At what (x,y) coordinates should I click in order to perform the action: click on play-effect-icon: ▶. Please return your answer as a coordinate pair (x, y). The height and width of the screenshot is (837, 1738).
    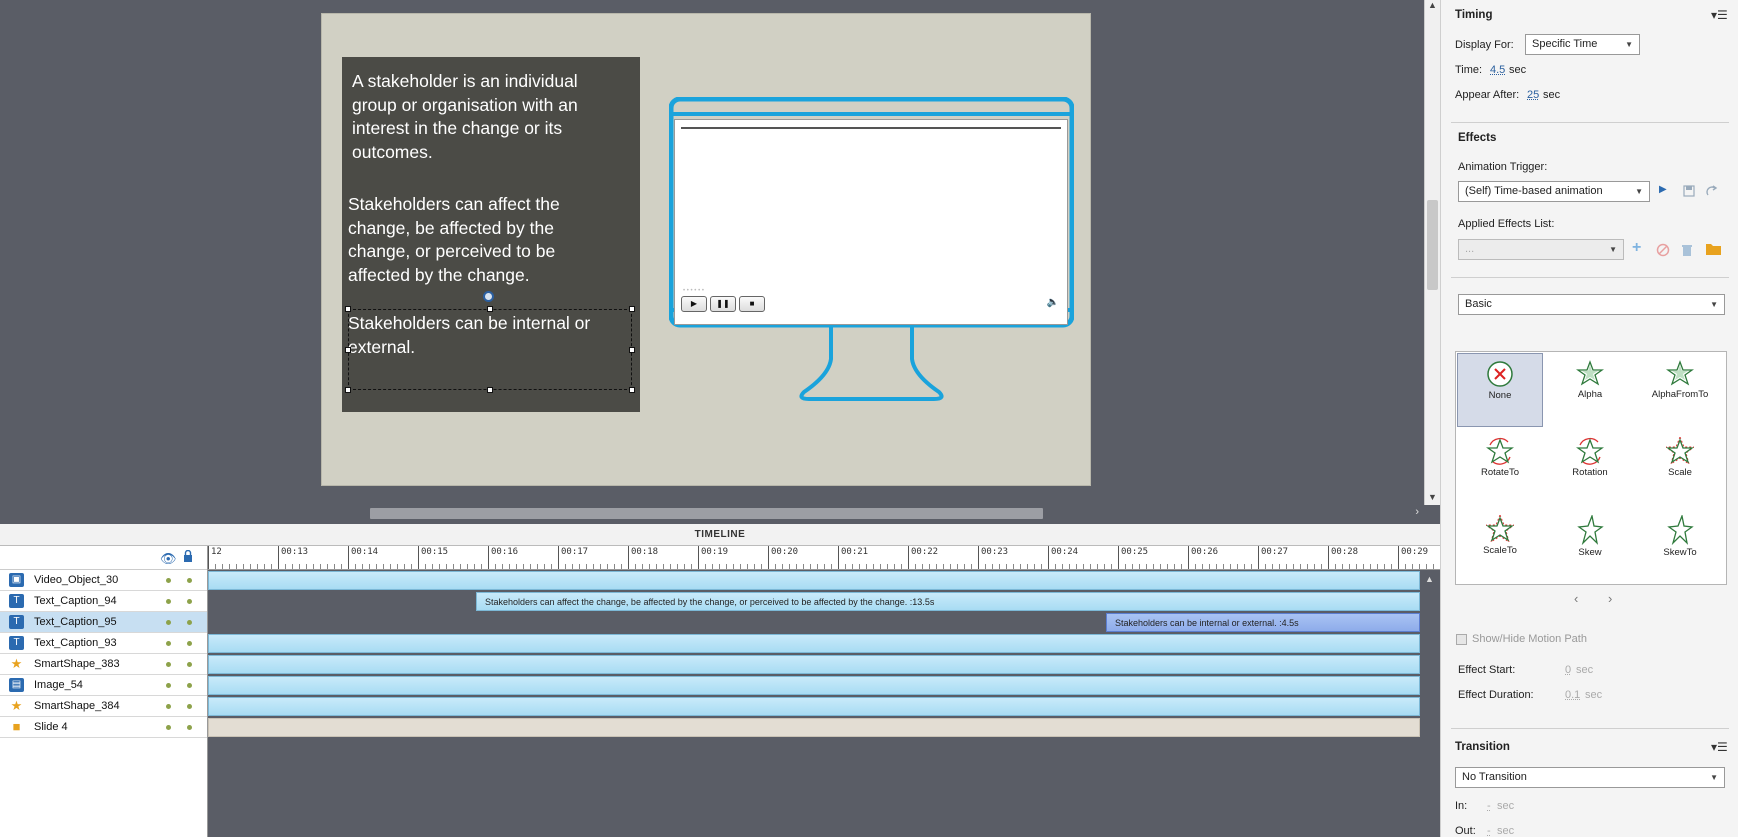
    Looking at the image, I should click on (1663, 189).